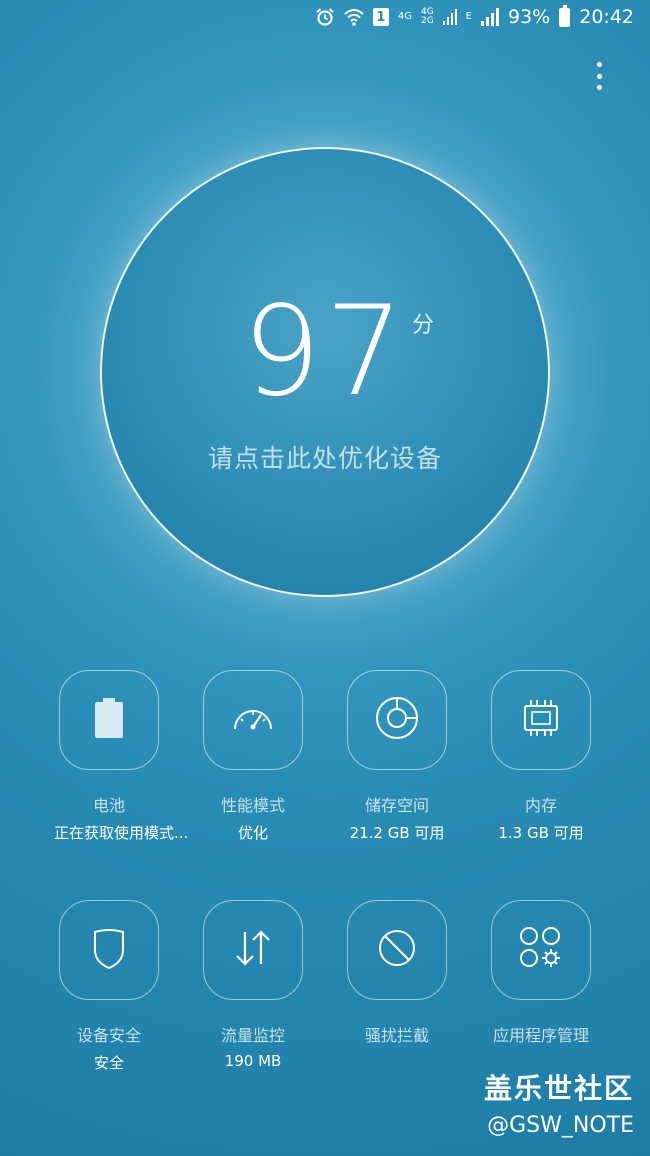 The width and height of the screenshot is (650, 1156). What do you see at coordinates (354, 17) in the screenshot?
I see `wifi-icon` at bounding box center [354, 17].